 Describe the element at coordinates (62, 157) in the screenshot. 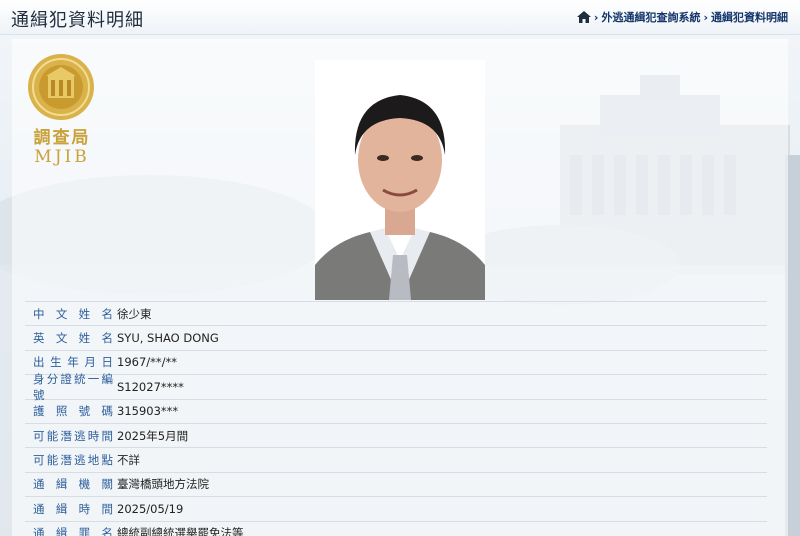

I see `logo-text-en: MJIB` at that location.